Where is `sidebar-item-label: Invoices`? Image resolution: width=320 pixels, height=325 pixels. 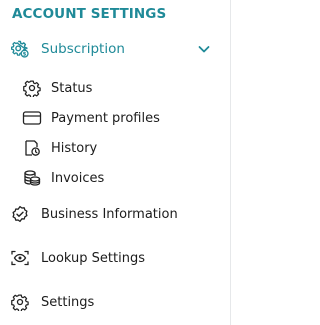
sidebar-item-label: Invoices is located at coordinates (78, 178).